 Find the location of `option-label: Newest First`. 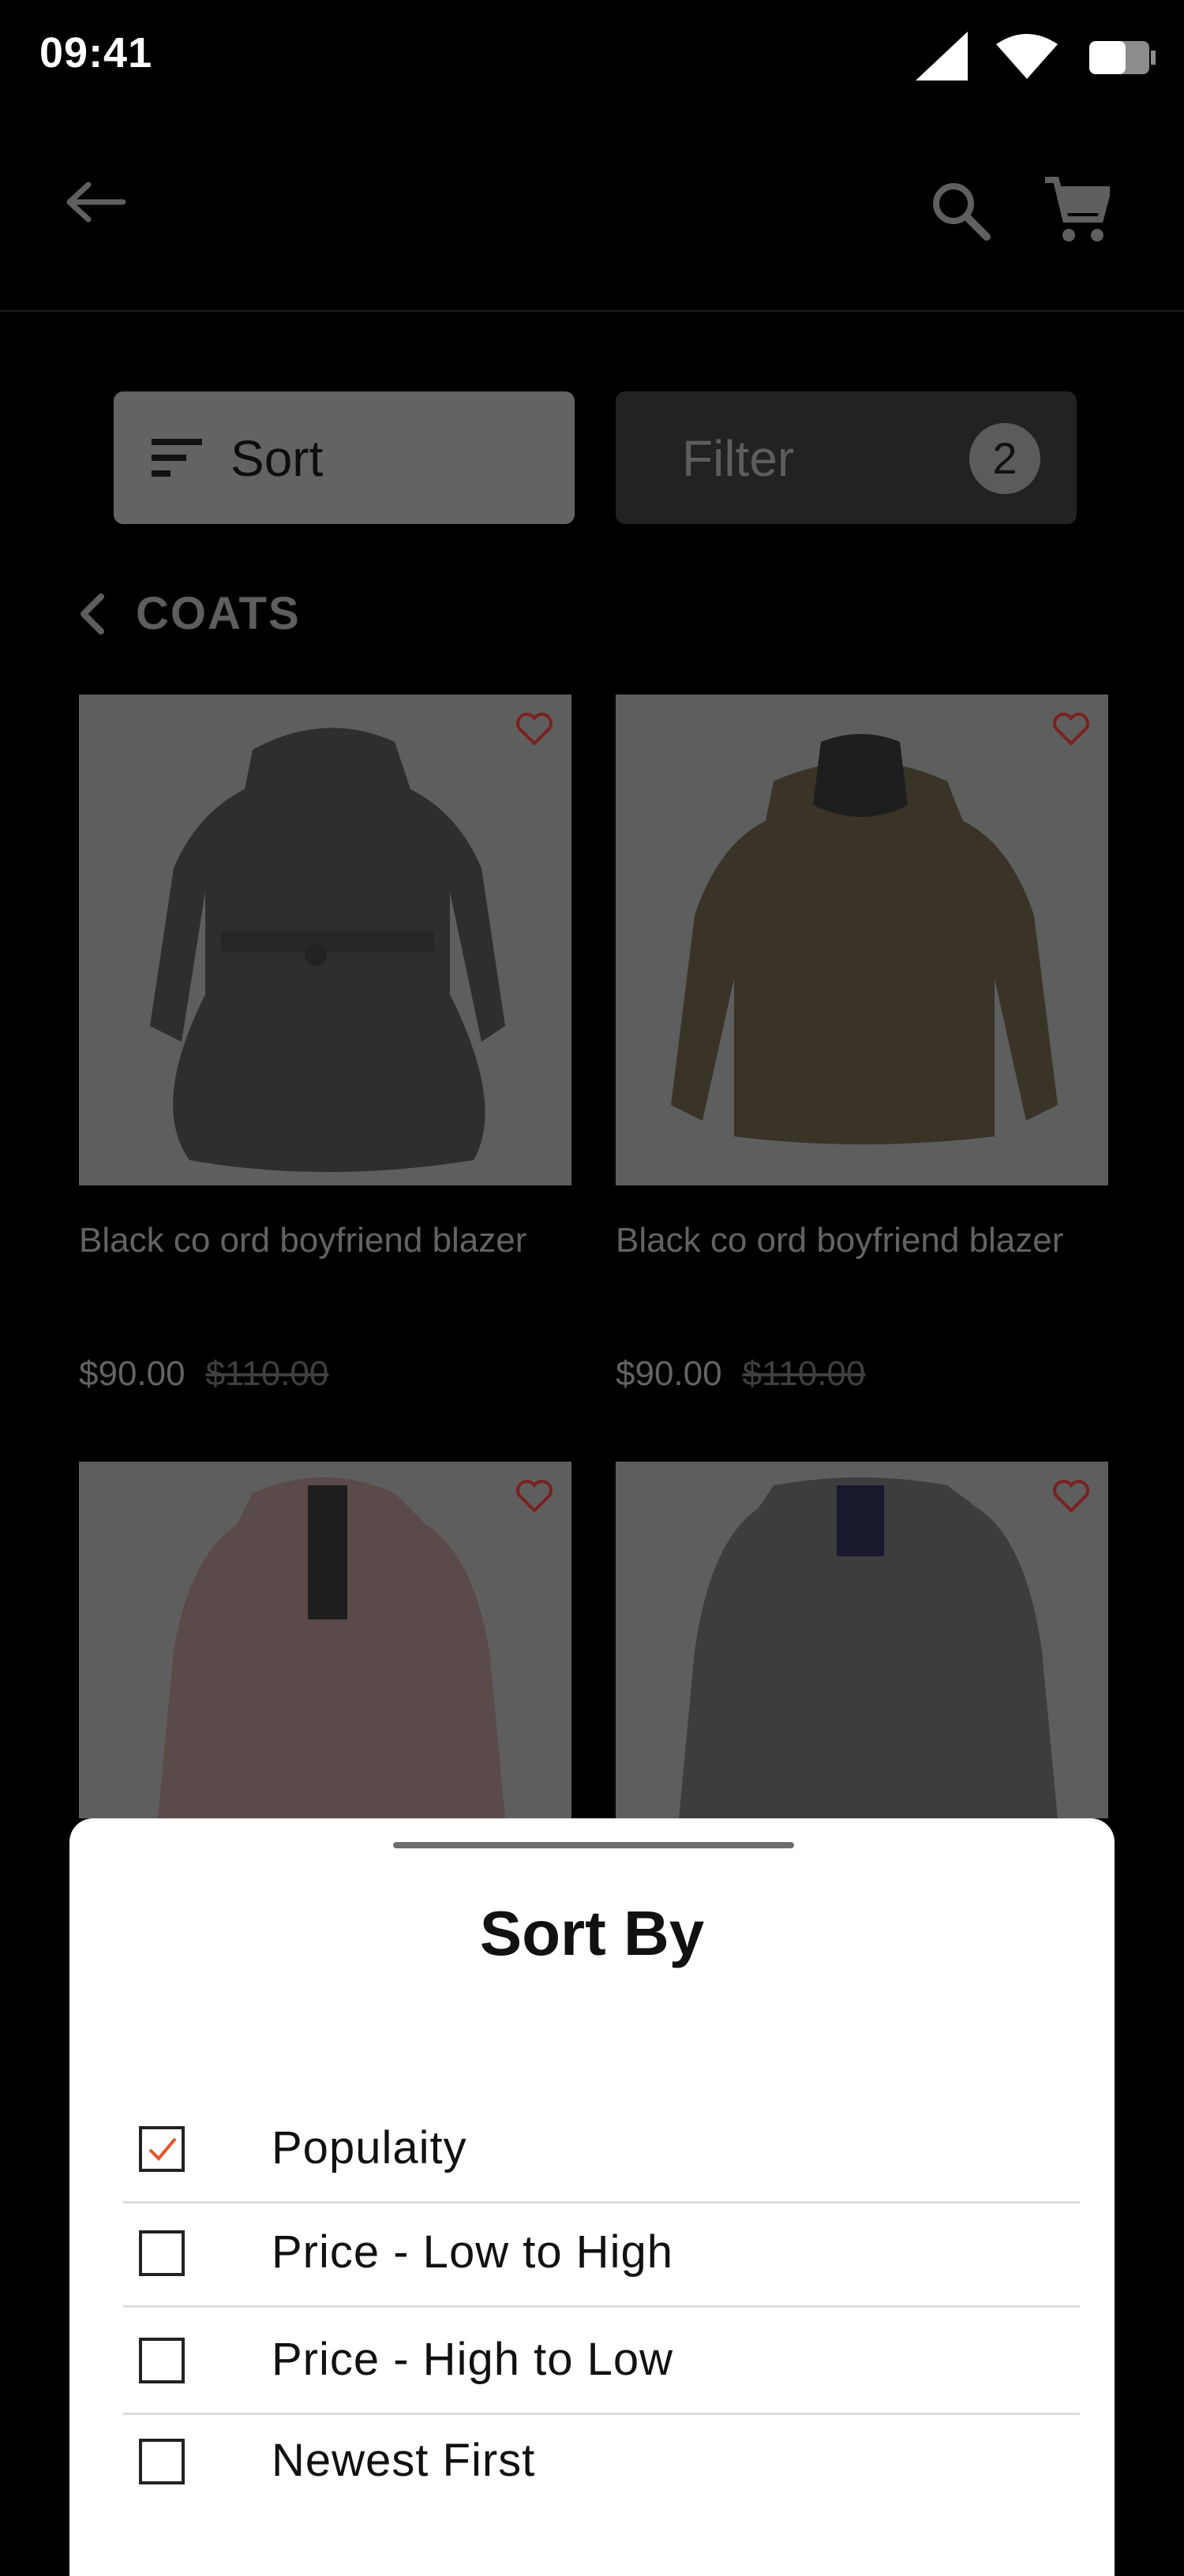

option-label: Newest First is located at coordinates (404, 2460).